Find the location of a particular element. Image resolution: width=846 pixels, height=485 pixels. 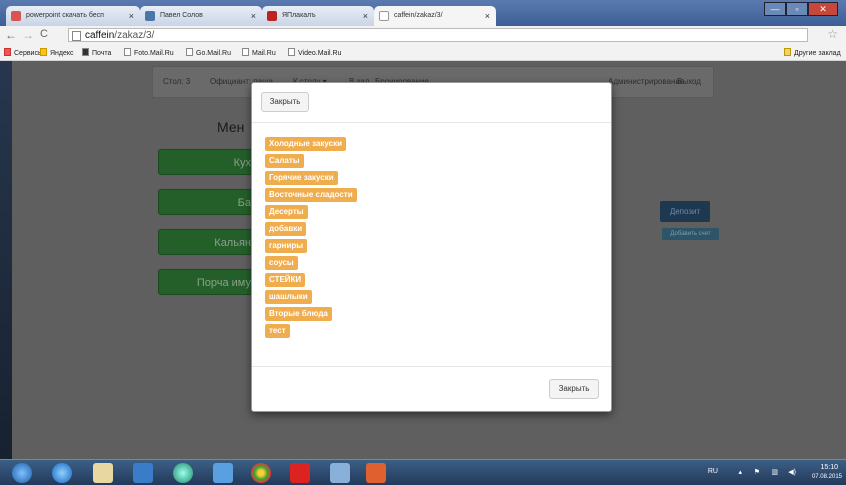

category-badge: Восточные сладости is located at coordinates (311, 195).